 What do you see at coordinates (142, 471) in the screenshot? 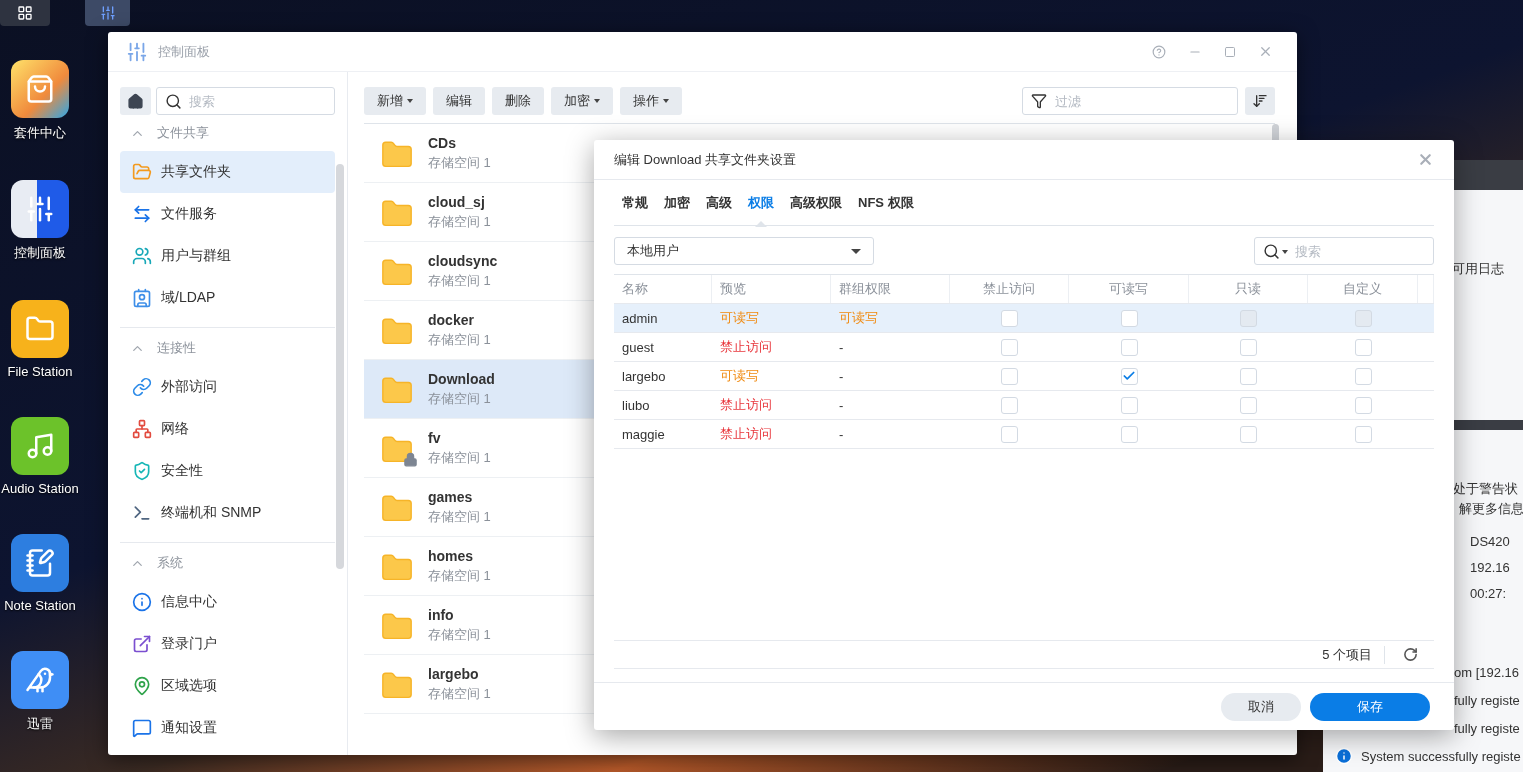
I see `shield-check-icon` at bounding box center [142, 471].